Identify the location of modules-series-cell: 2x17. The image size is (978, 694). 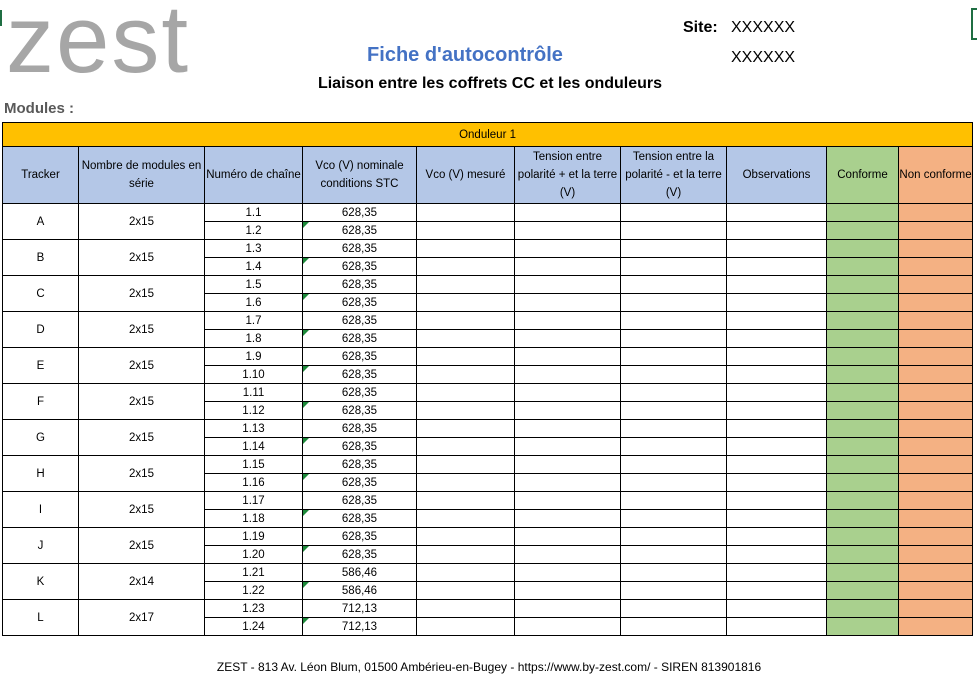
(141, 617).